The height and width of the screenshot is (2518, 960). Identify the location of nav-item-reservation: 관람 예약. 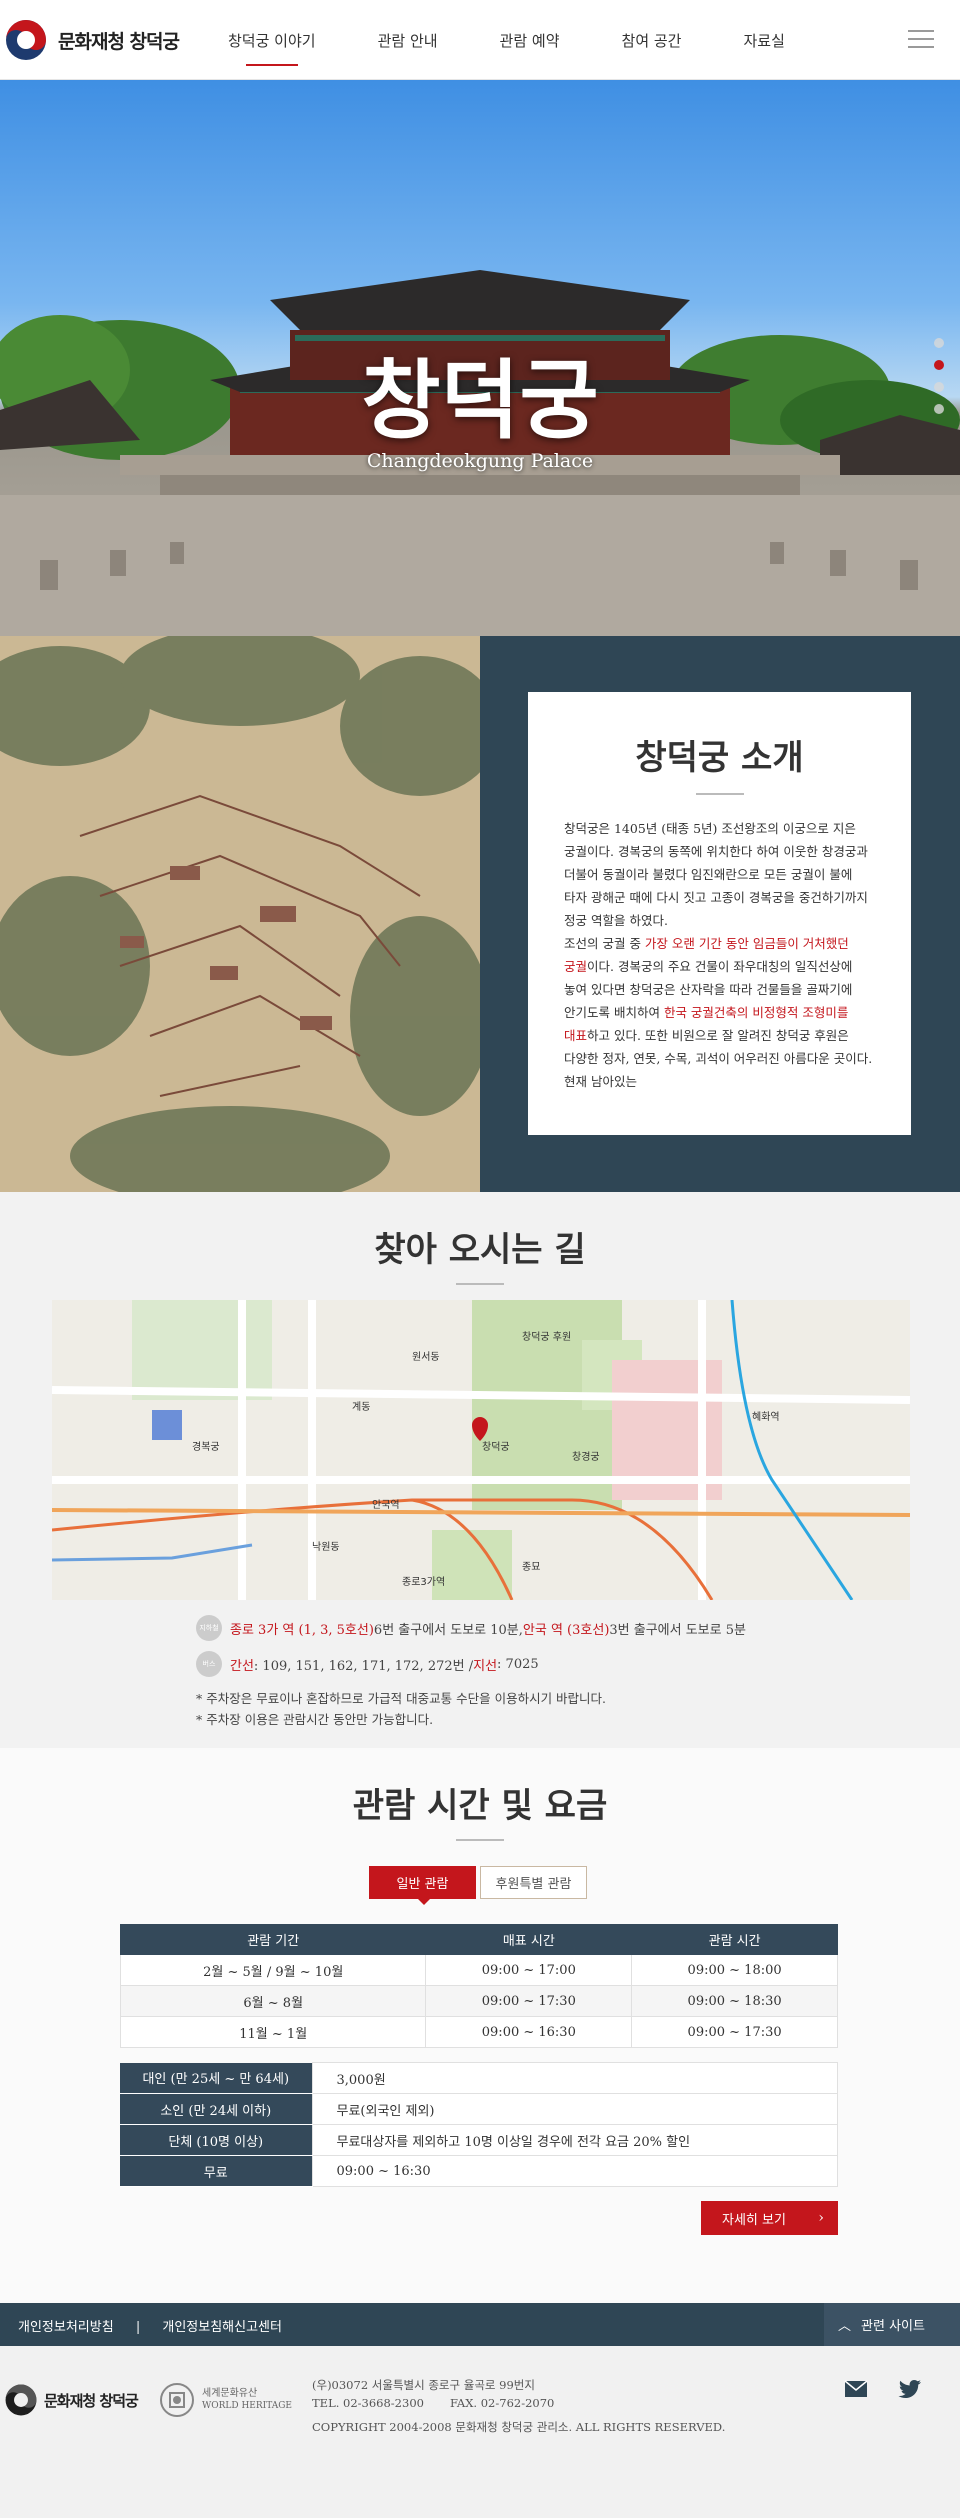
(530, 48).